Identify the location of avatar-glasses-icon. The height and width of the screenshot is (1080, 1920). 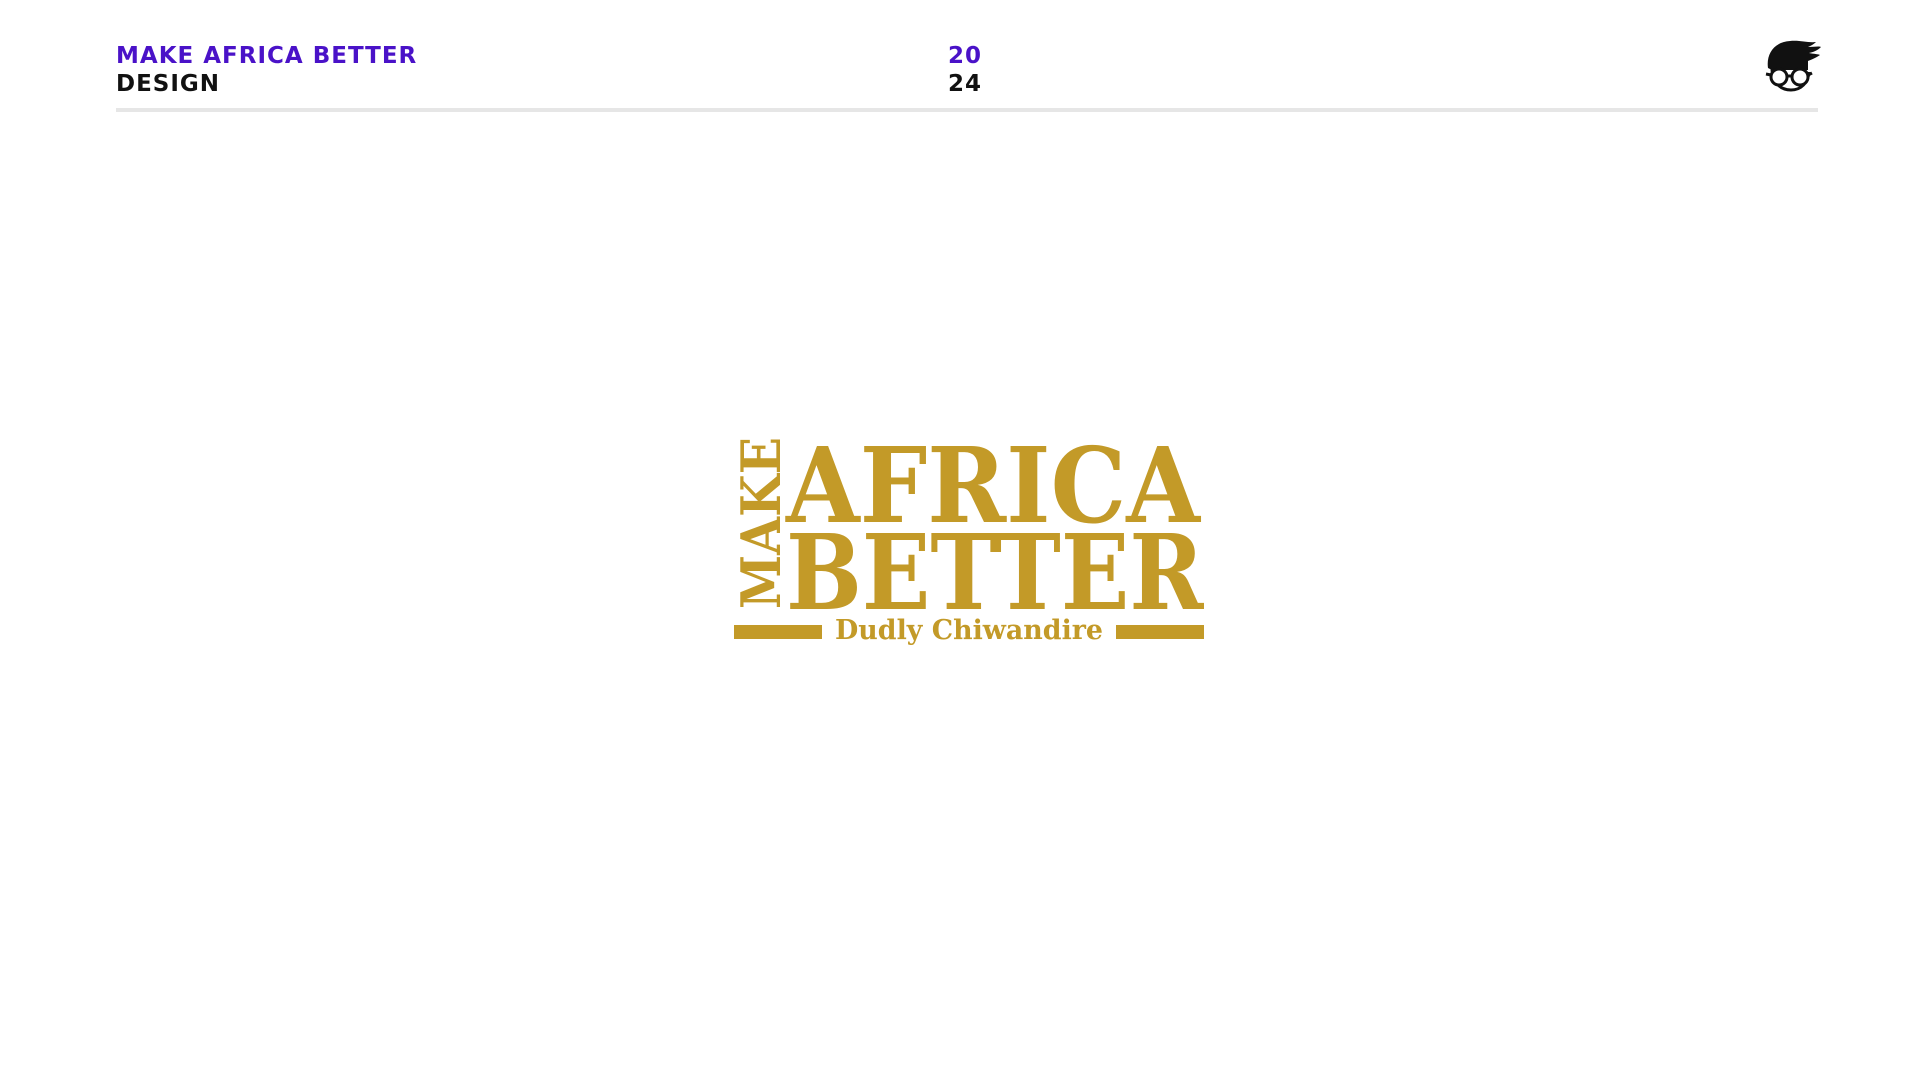
(1793, 66).